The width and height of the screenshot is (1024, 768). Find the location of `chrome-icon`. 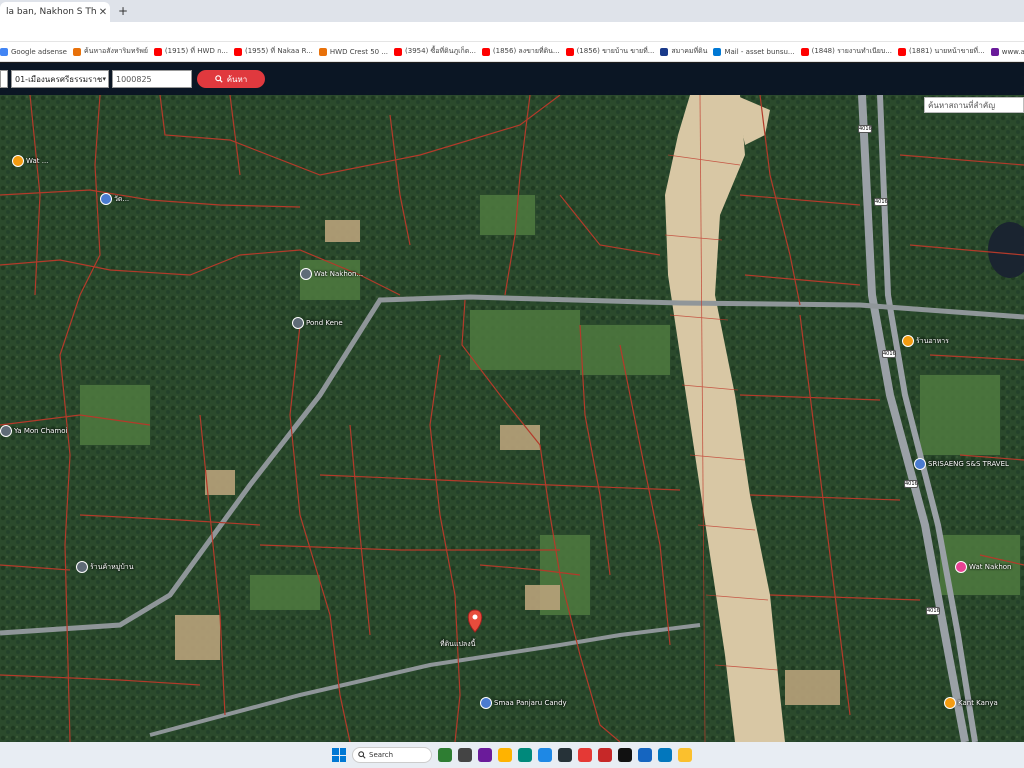

chrome-icon is located at coordinates (685, 755).